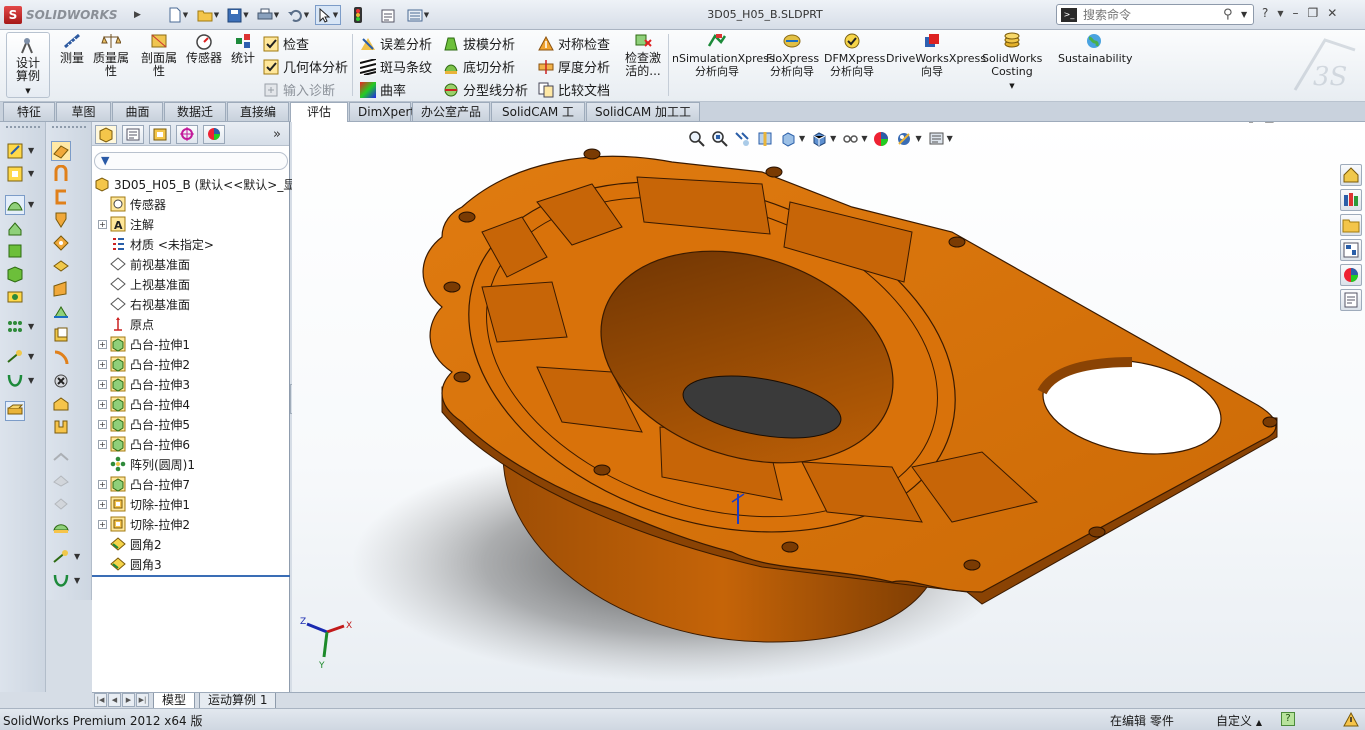  Describe the element at coordinates (144, 424) in the screenshot. I see `tree-item-boss-extrude-5: + 凸台-拉伸5` at that location.